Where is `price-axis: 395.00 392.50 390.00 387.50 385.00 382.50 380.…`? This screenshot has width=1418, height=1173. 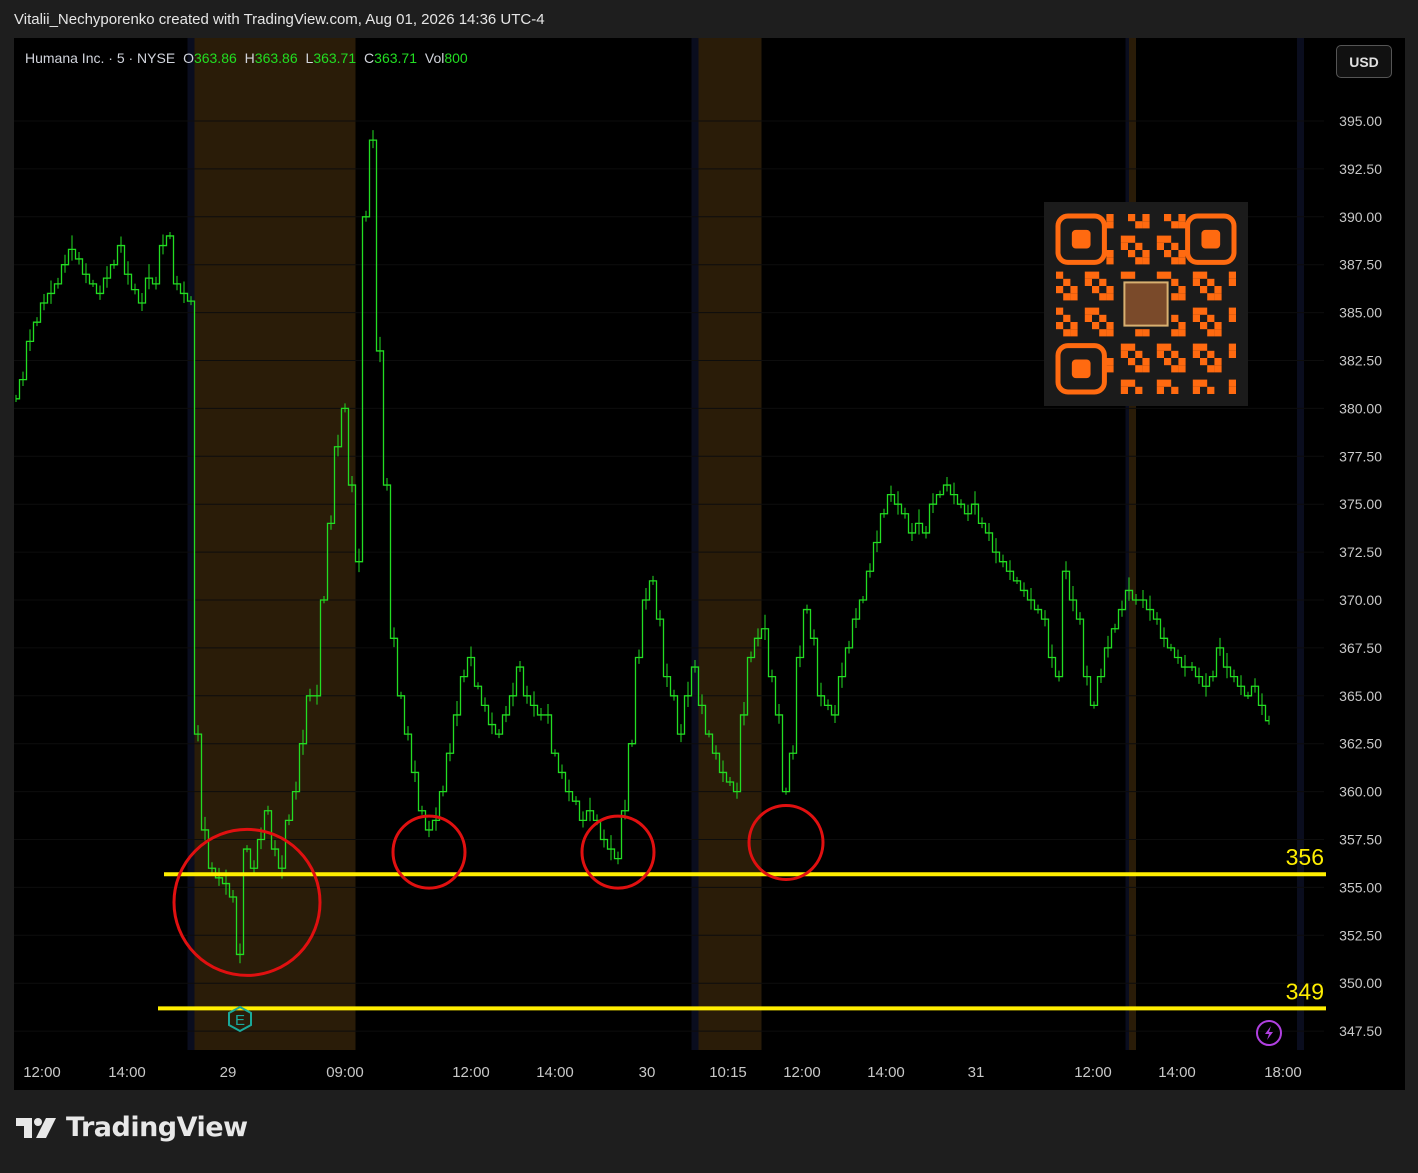
price-axis: 395.00 392.50 390.00 387.50 385.00 382.50 380.… is located at coordinates (1360, 576).